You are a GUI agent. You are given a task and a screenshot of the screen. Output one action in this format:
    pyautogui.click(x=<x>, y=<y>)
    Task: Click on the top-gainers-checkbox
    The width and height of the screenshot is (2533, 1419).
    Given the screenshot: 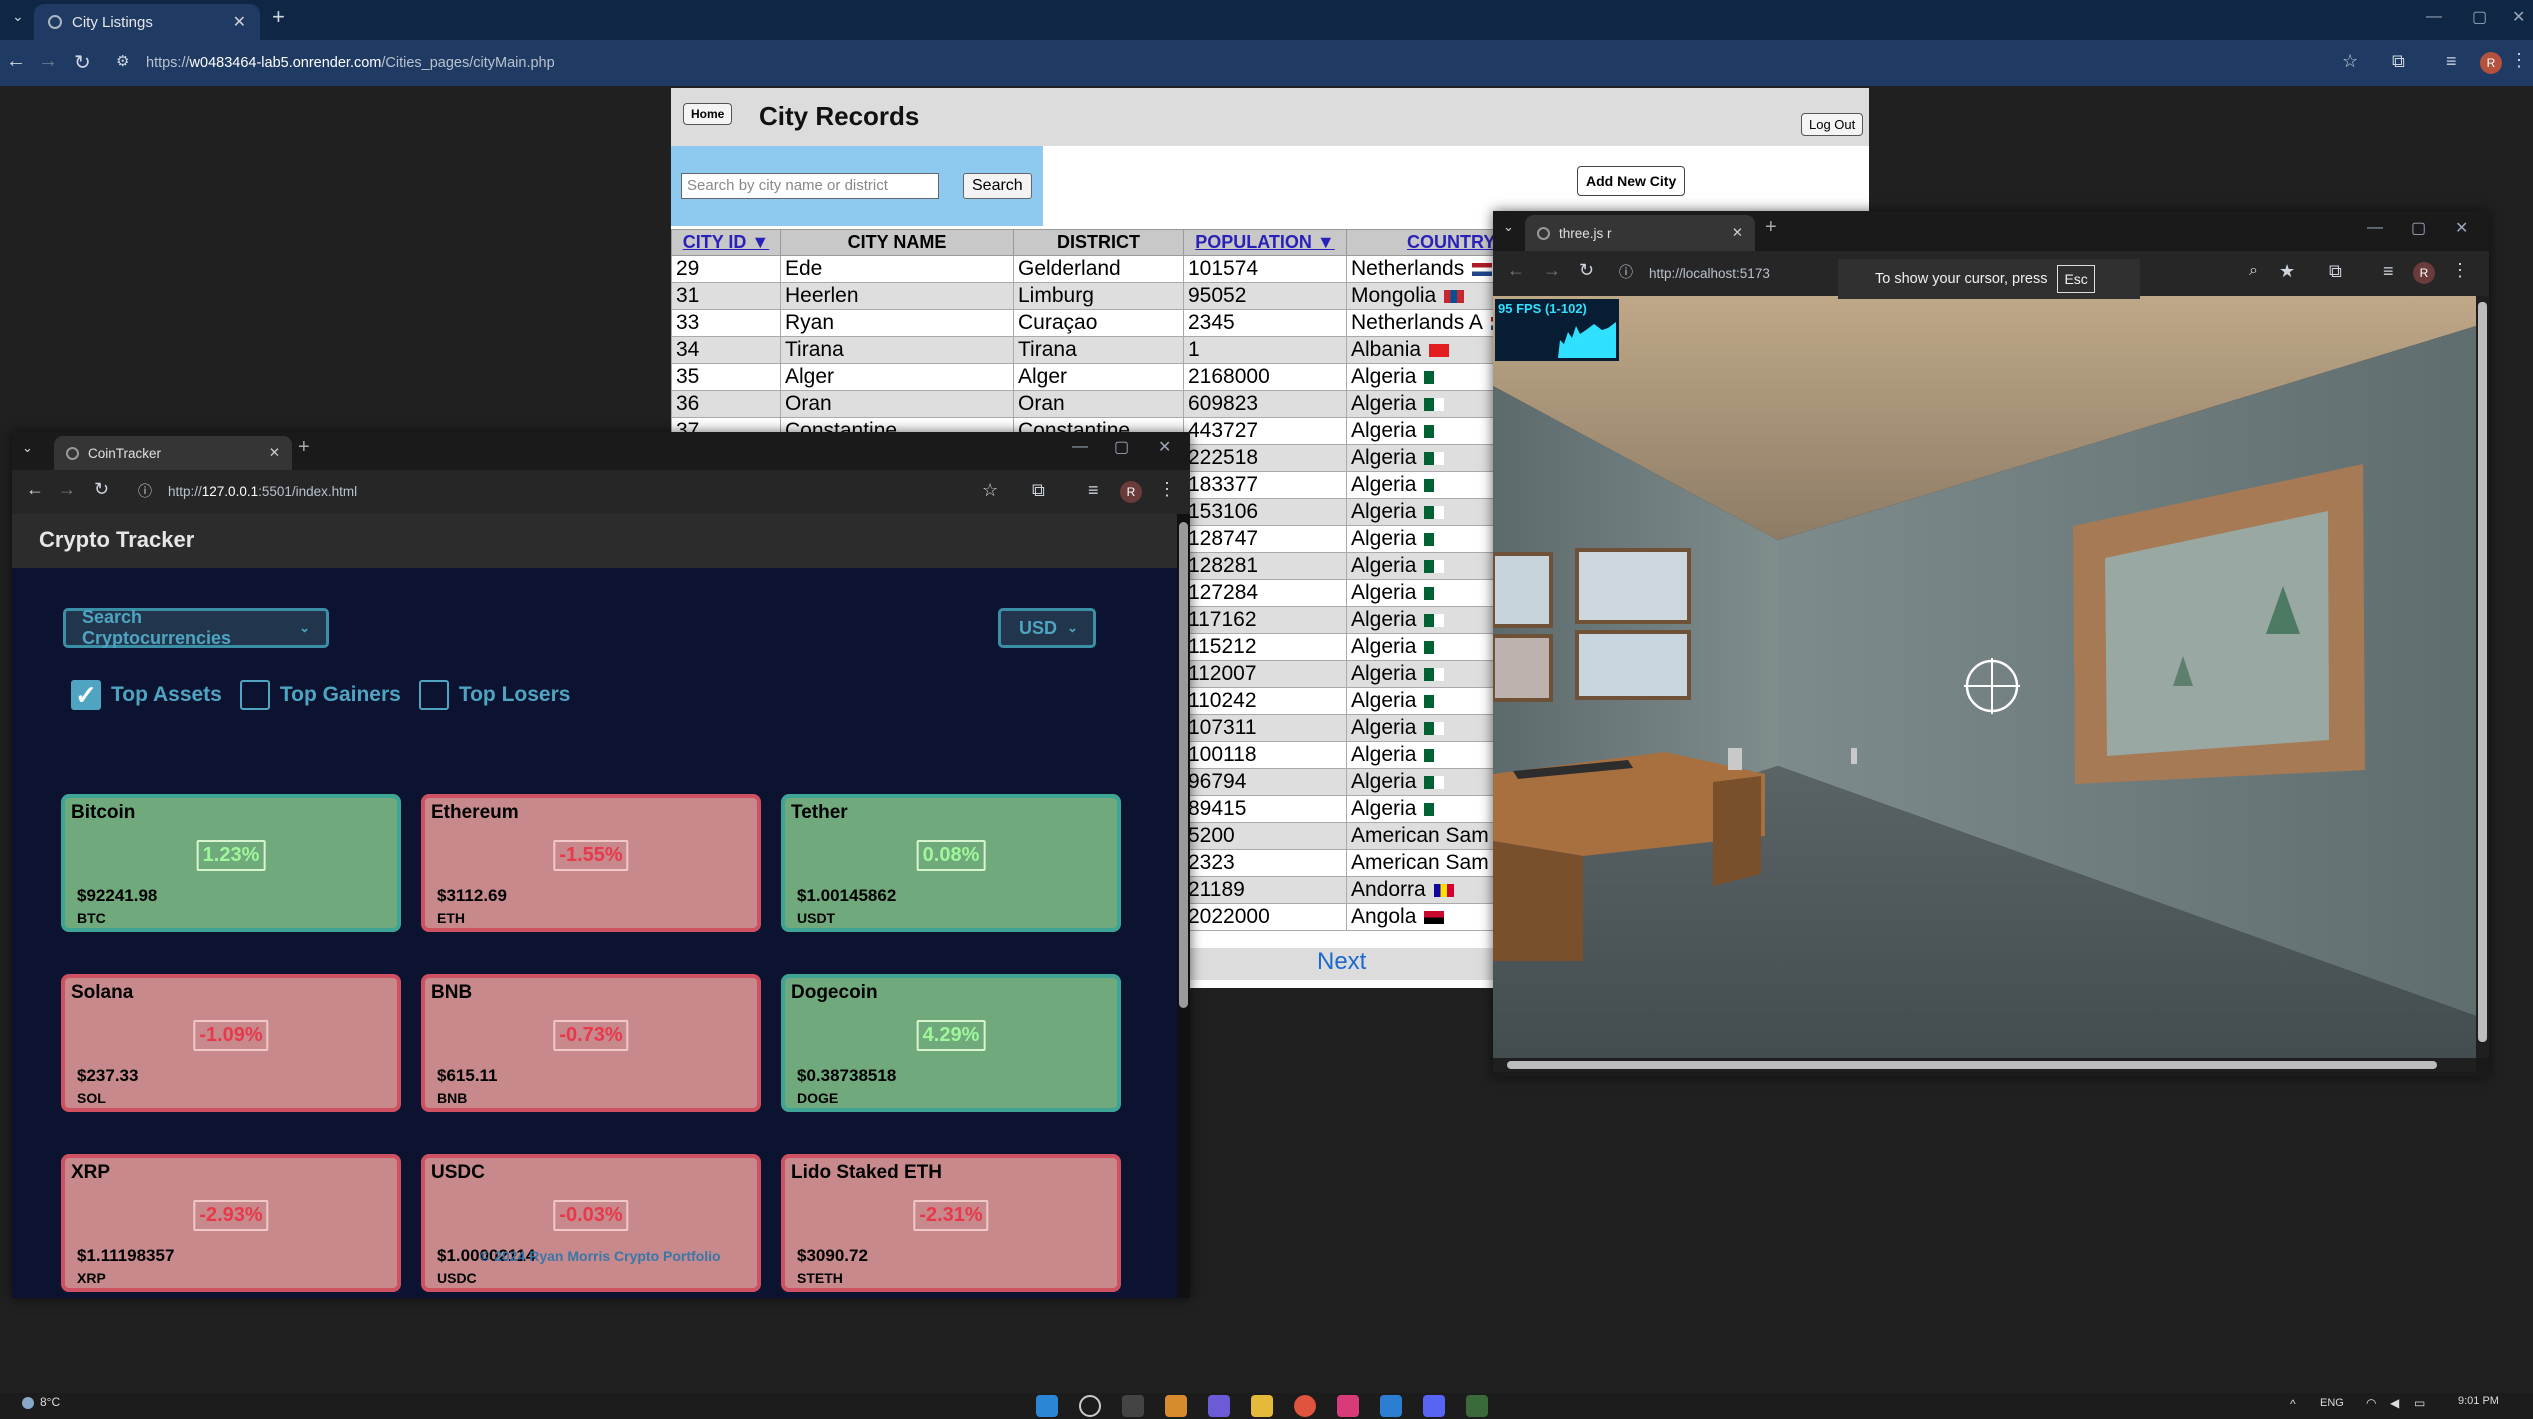 What is the action you would take?
    pyautogui.click(x=254, y=695)
    